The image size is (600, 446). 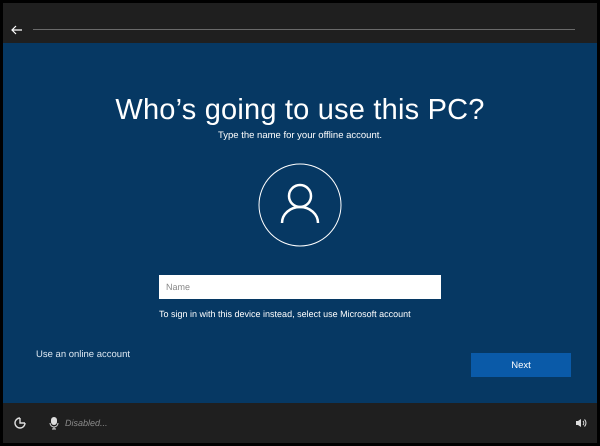 What do you see at coordinates (300, 110) in the screenshot?
I see `page-title: Who’s going to use this PC?` at bounding box center [300, 110].